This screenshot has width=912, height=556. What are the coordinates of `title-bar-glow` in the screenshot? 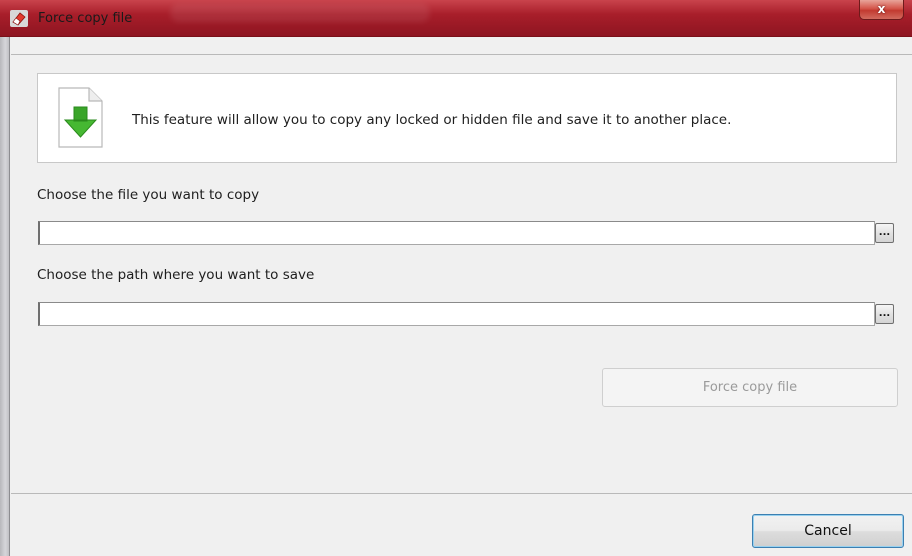 It's located at (300, 13).